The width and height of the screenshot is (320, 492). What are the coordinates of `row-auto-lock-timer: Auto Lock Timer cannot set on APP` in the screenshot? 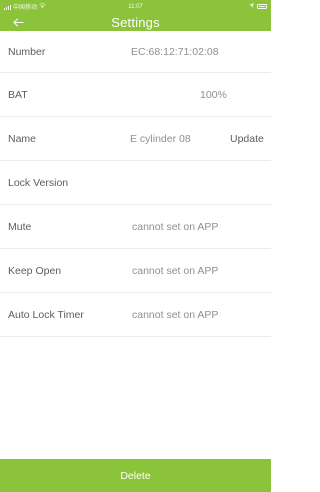 It's located at (135, 315).